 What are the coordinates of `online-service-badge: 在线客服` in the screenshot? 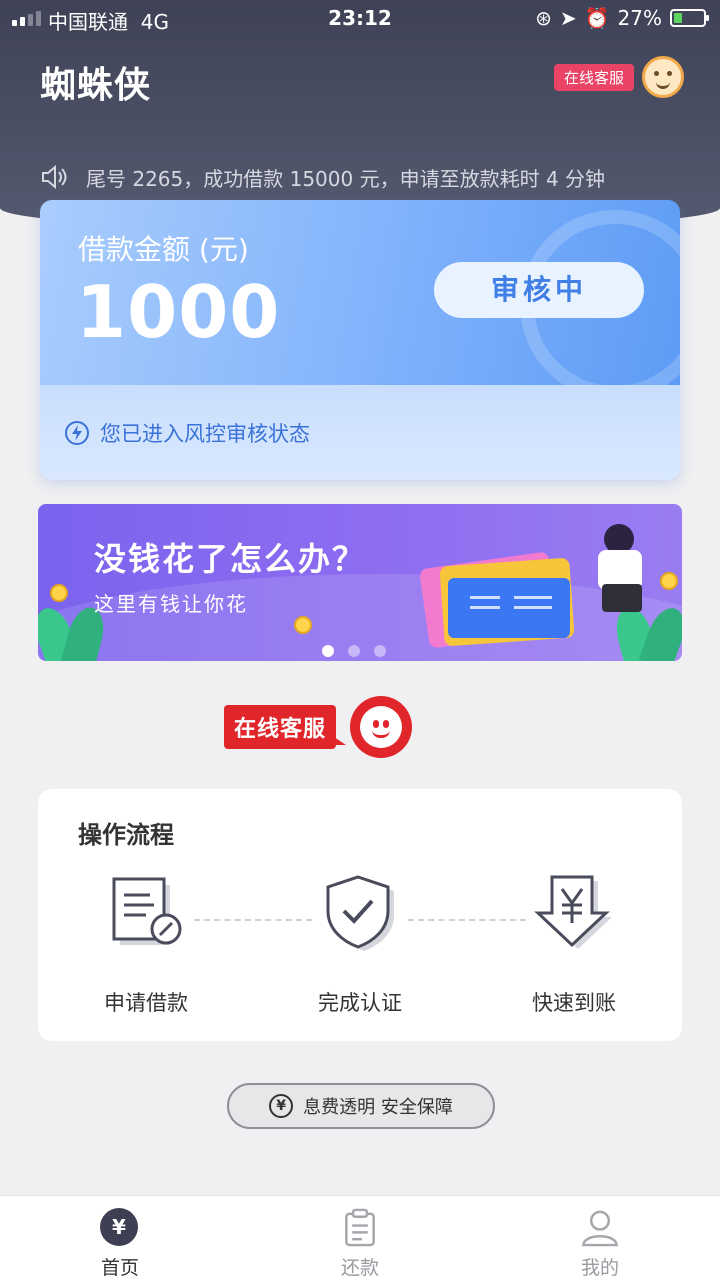 It's located at (593, 77).